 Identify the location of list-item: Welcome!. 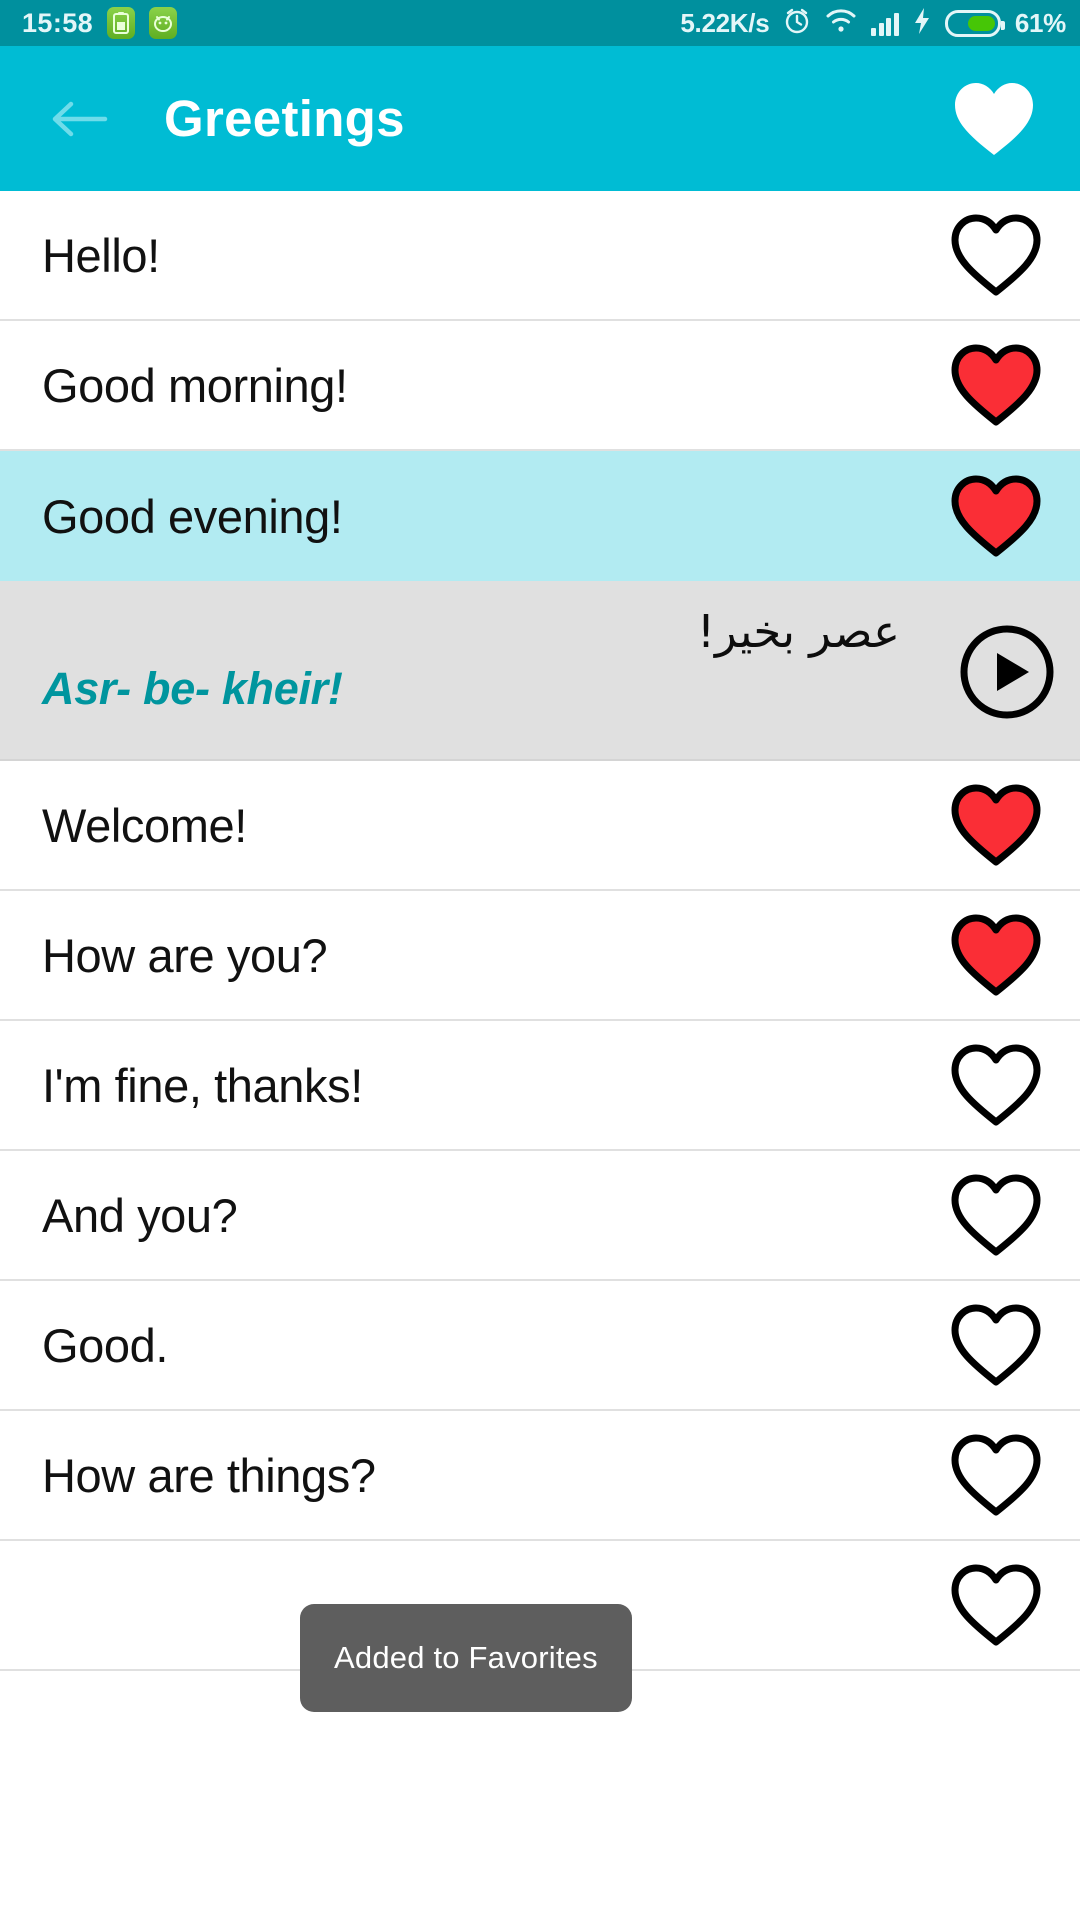
(540, 826).